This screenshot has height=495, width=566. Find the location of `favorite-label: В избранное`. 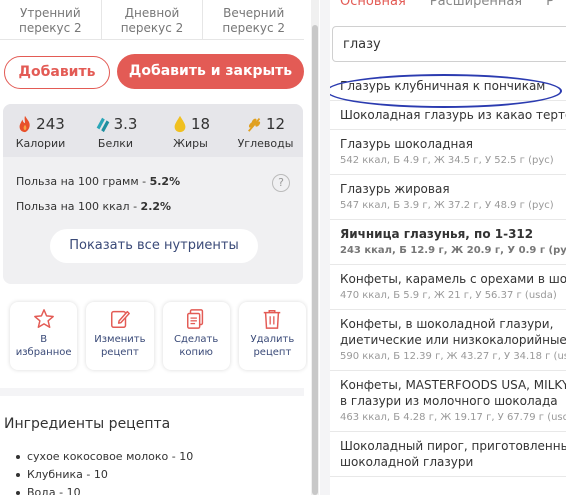

favorite-label: В избранное is located at coordinates (43, 346).